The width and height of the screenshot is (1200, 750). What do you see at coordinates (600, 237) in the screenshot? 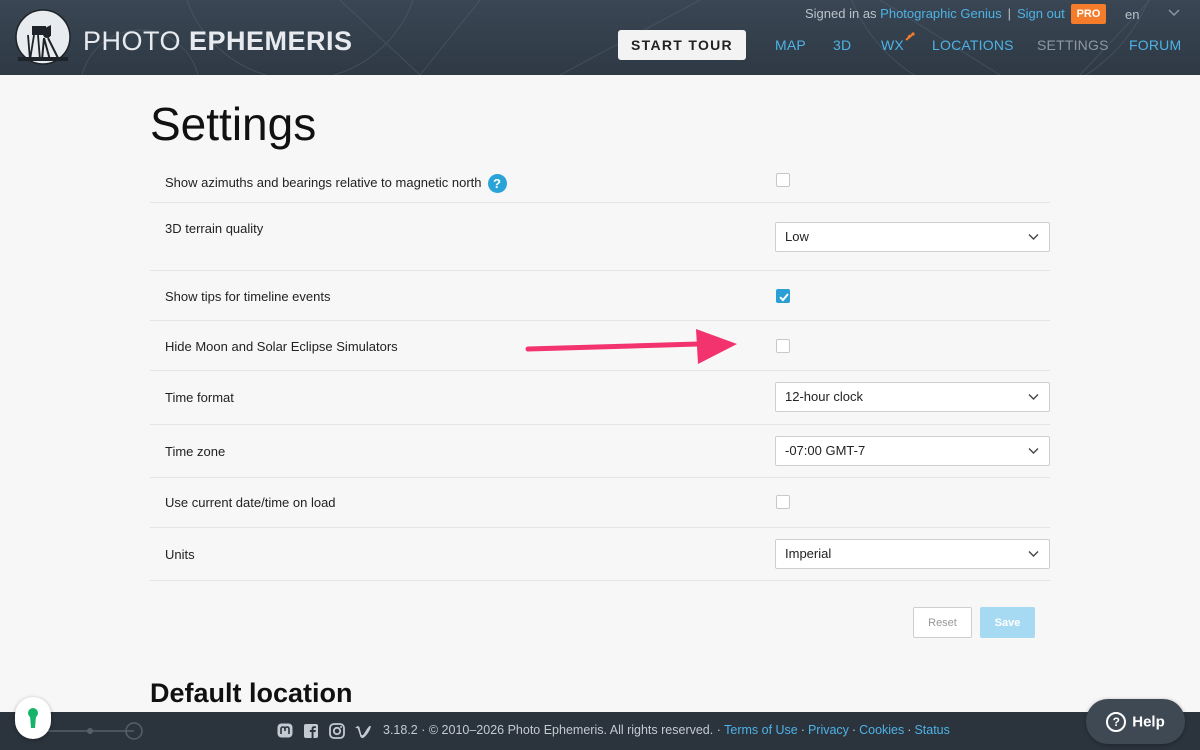
I see `setting-row-terrain-quality: 3D terrain quality Low` at bounding box center [600, 237].